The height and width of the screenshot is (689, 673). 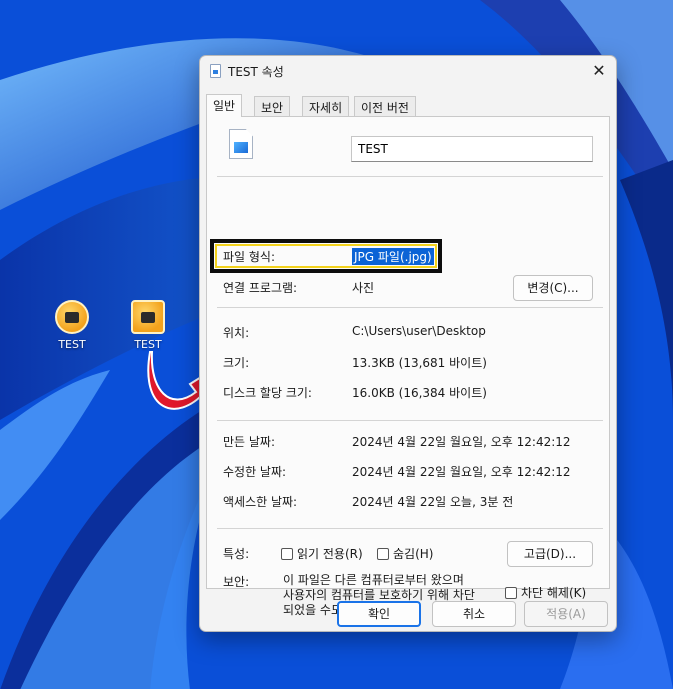 I want to click on dialog-title: TEST 속성, so click(x=256, y=72).